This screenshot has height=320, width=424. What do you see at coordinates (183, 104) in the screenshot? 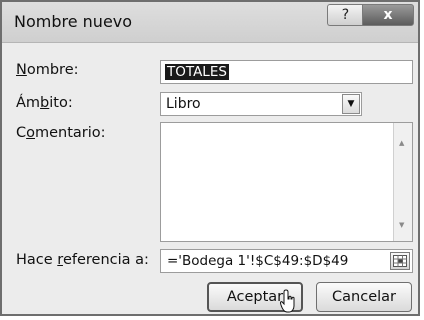
I see `scope-select-value: Libro` at bounding box center [183, 104].